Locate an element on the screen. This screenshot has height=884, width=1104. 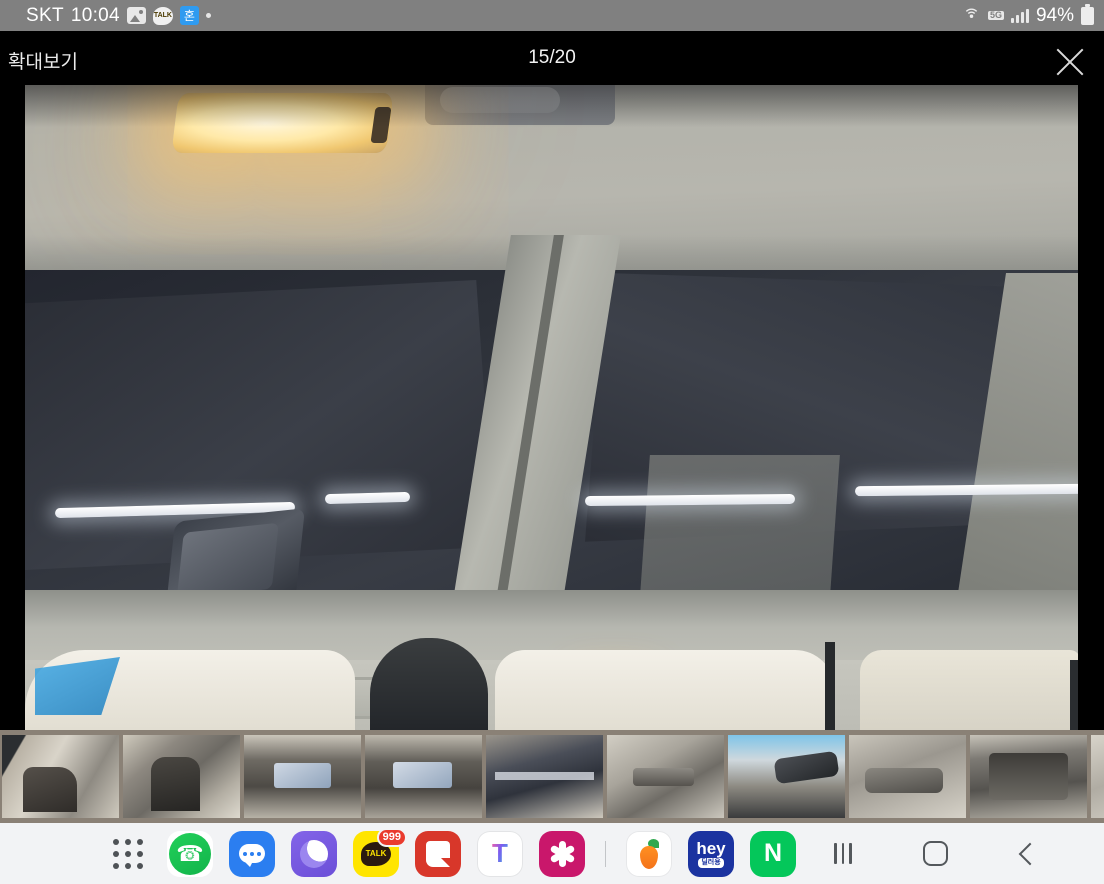
photo-icon is located at coordinates (136, 15).